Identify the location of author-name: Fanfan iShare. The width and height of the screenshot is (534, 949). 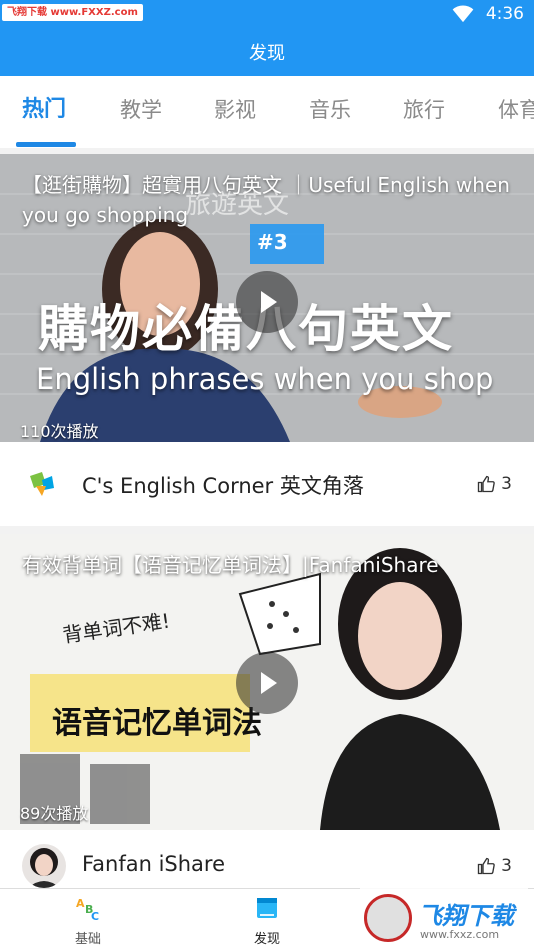
(153, 864).